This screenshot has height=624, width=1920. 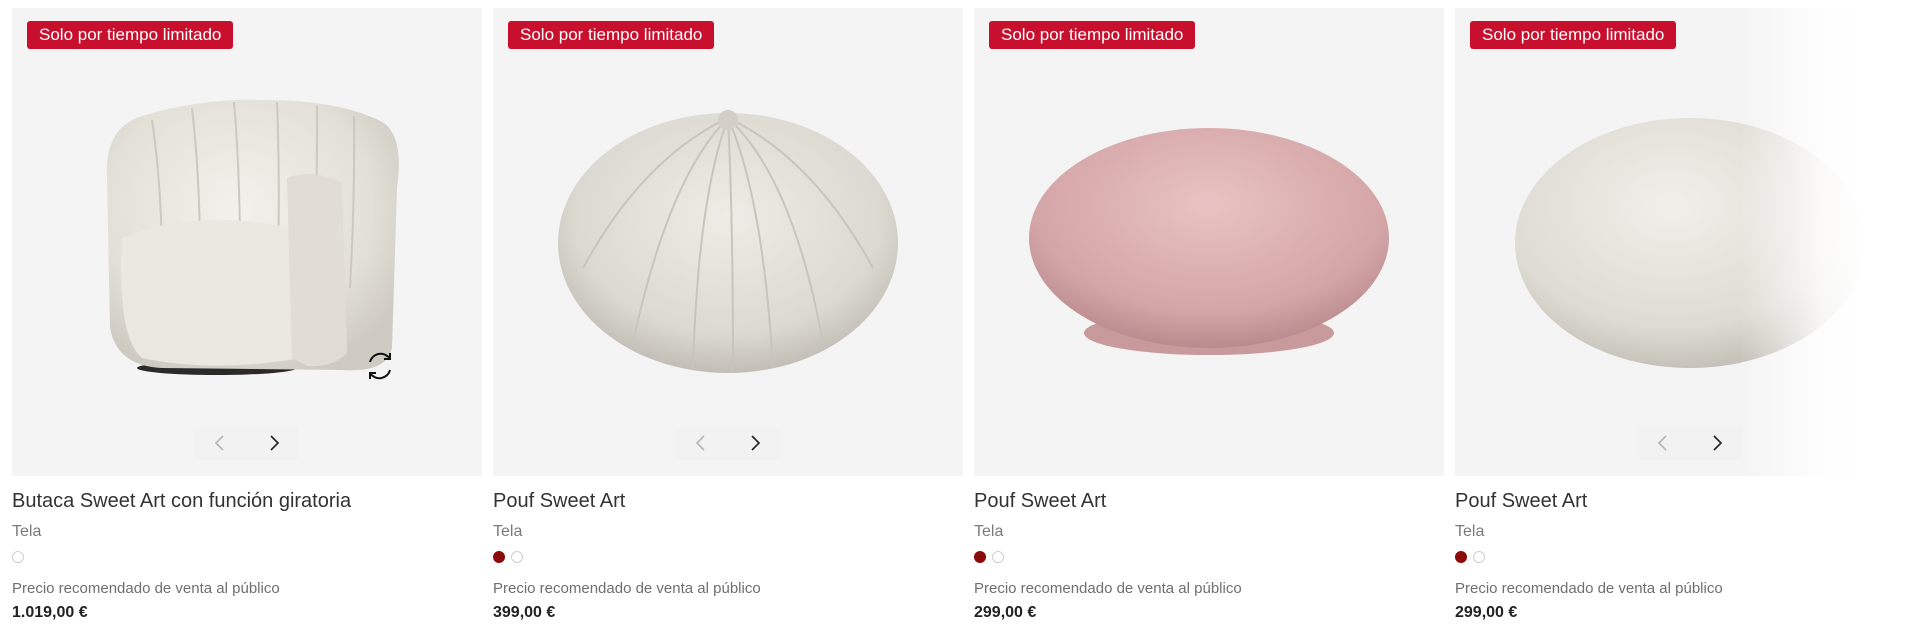 I want to click on product-price: 1.019,00 €, so click(x=50, y=612).